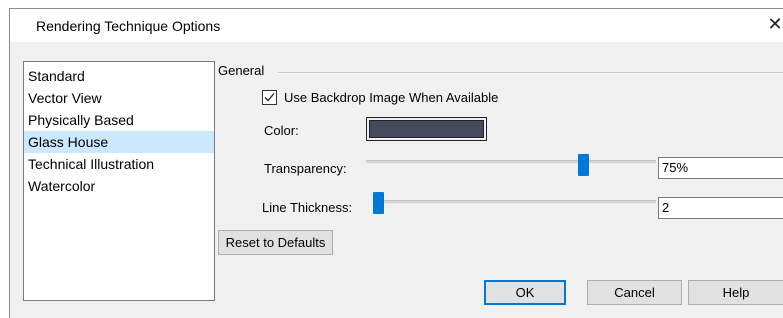  I want to click on backdrop-checkbox-label: Use Backdrop Image When Available, so click(391, 97).